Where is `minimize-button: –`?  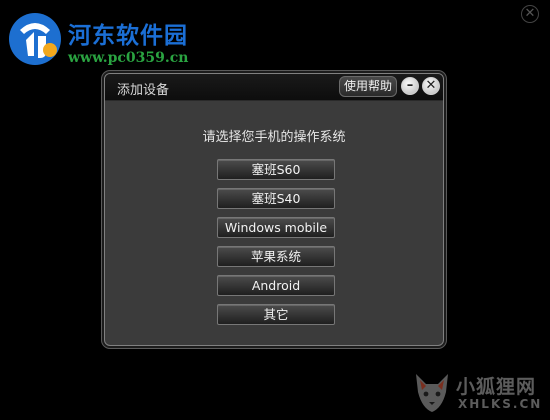
minimize-button: – is located at coordinates (410, 86).